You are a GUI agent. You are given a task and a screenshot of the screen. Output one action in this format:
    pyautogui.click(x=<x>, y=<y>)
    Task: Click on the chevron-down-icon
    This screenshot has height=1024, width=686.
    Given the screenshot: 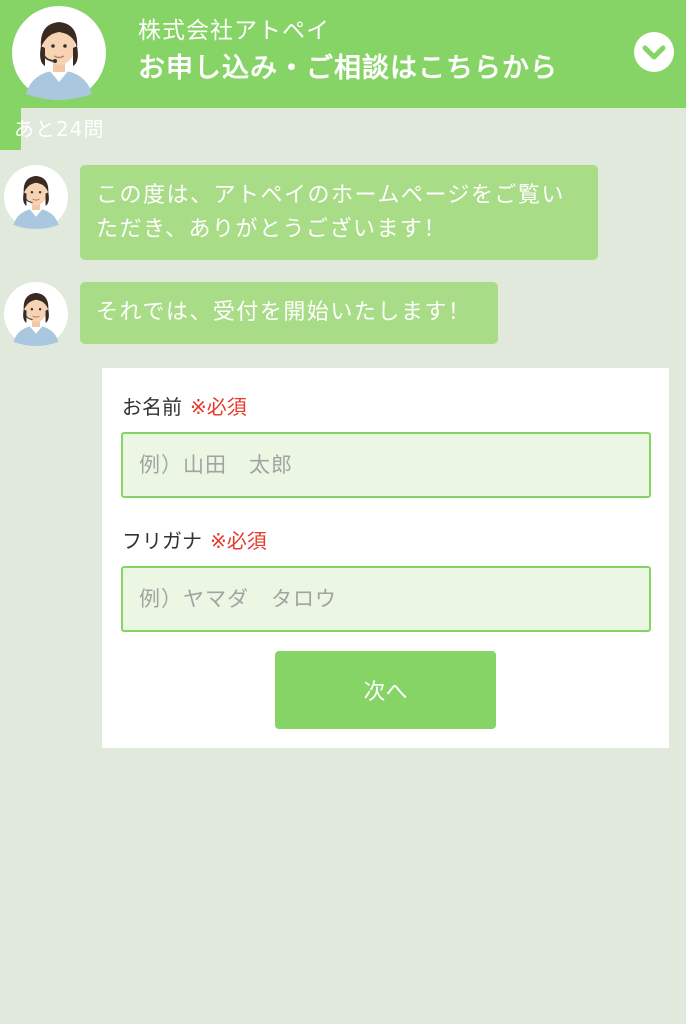 What is the action you would take?
    pyautogui.click(x=654, y=52)
    